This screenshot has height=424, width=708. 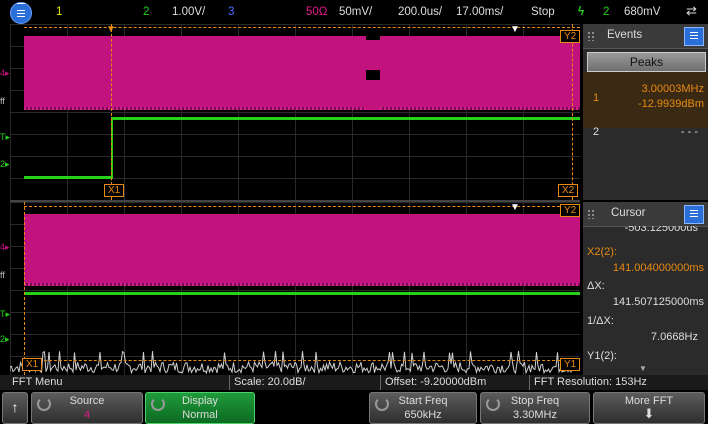 What do you see at coordinates (111, 29) in the screenshot?
I see `trigger-position-icon: ▼` at bounding box center [111, 29].